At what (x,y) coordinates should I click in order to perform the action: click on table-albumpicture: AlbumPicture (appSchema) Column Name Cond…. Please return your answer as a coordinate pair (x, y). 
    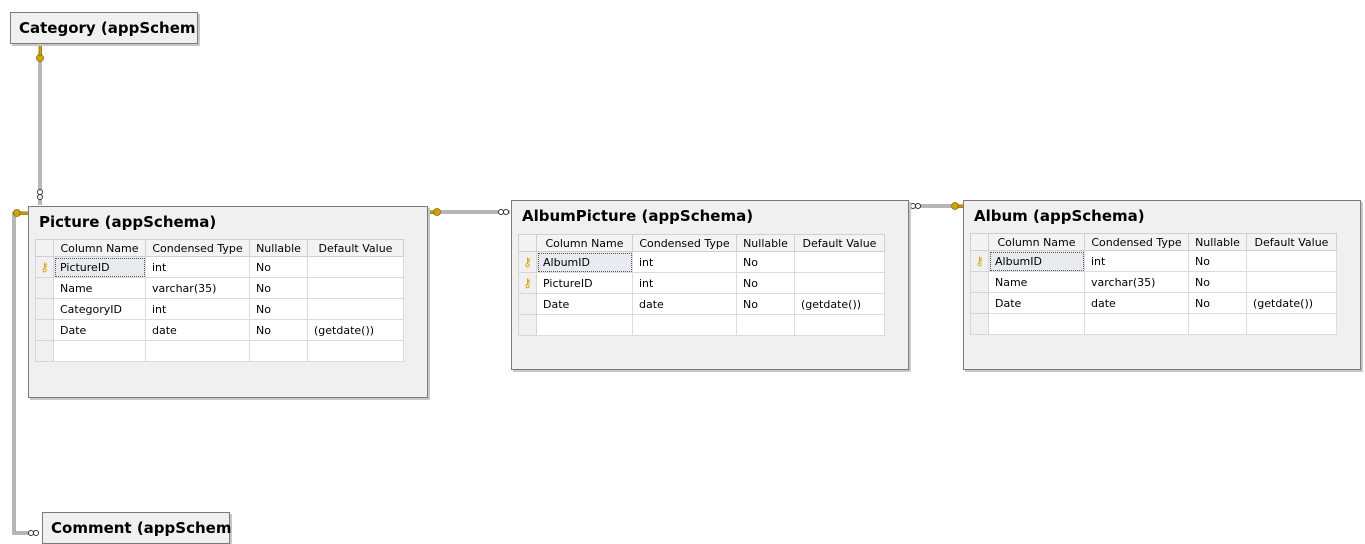
    Looking at the image, I should click on (710, 285).